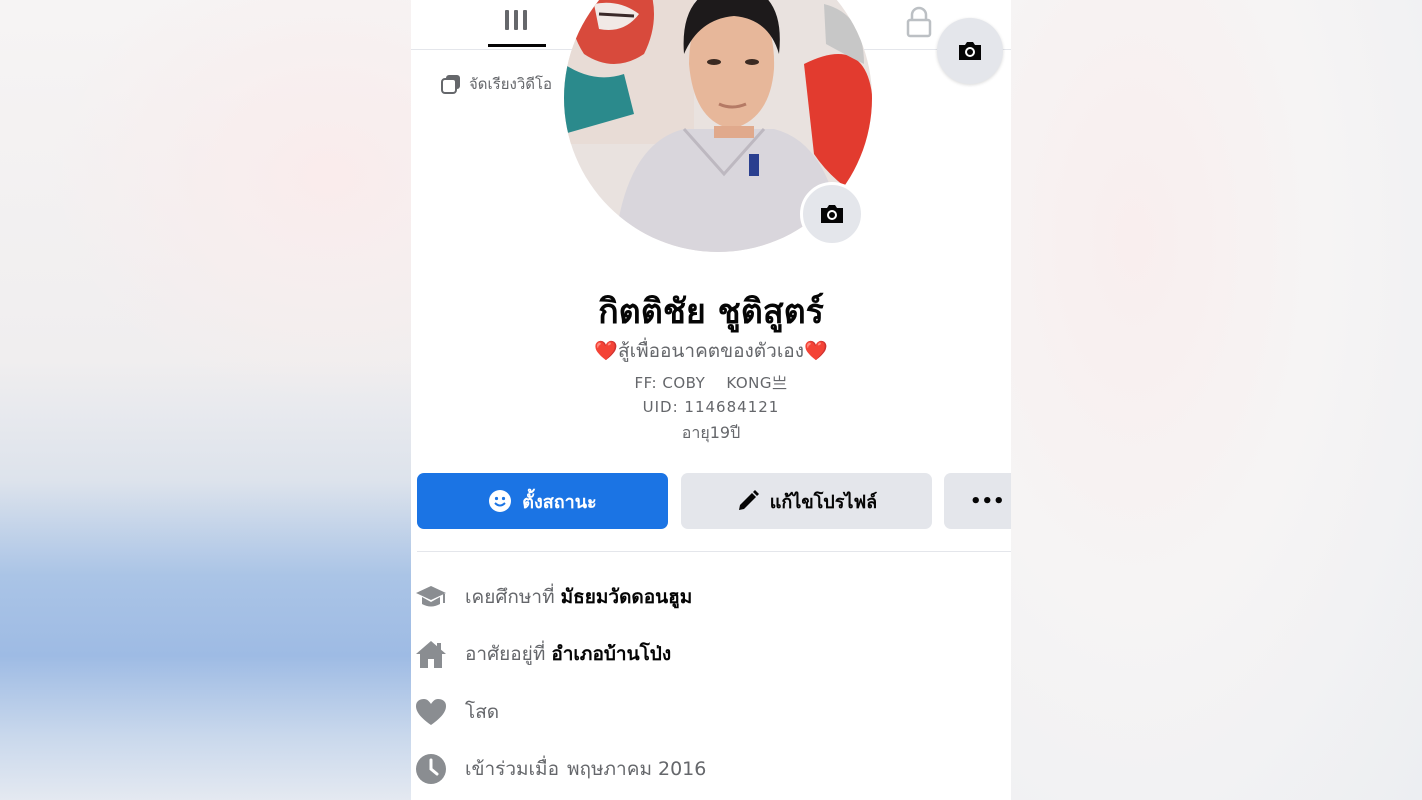 This screenshot has height=800, width=1422. What do you see at coordinates (505, 654) in the screenshot?
I see `info-location-prefix: อาศัยอยู่ที่` at bounding box center [505, 654].